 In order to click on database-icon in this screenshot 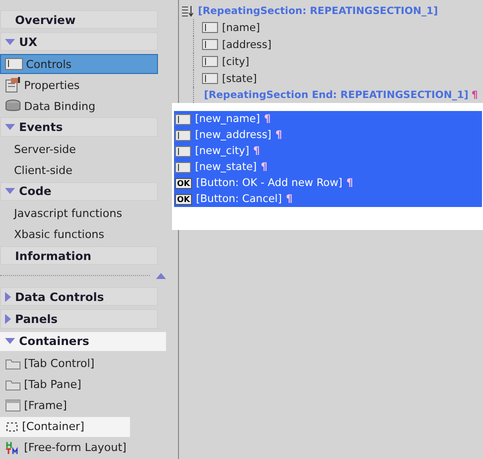, I will do `click(13, 106)`.